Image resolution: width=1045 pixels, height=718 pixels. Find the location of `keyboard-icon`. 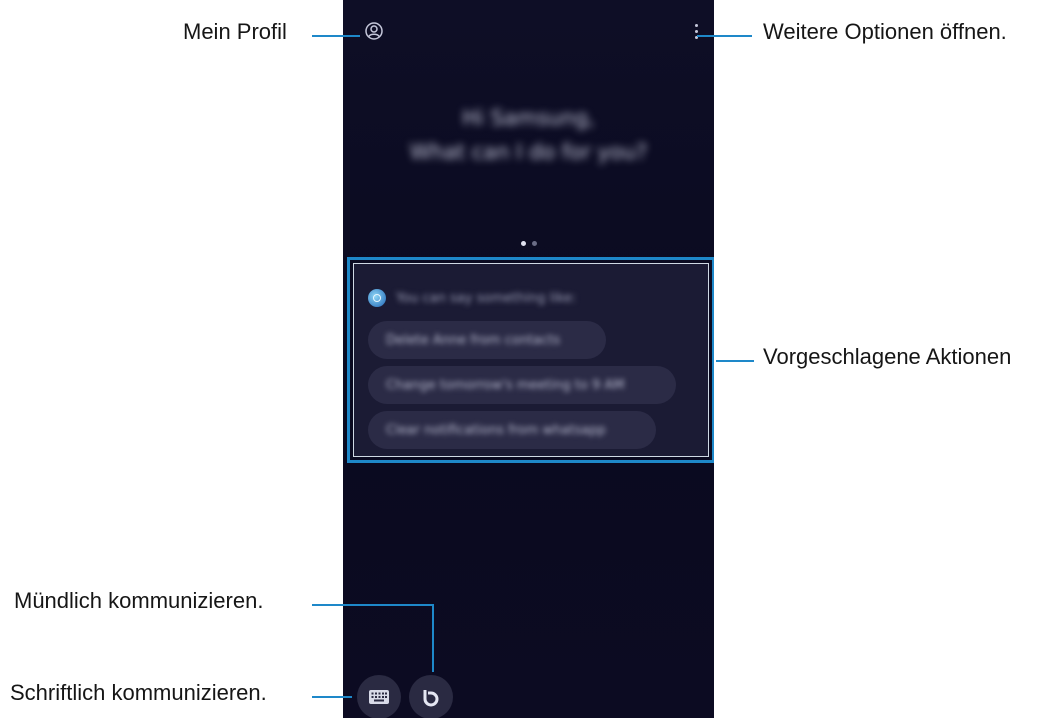

keyboard-icon is located at coordinates (379, 697).